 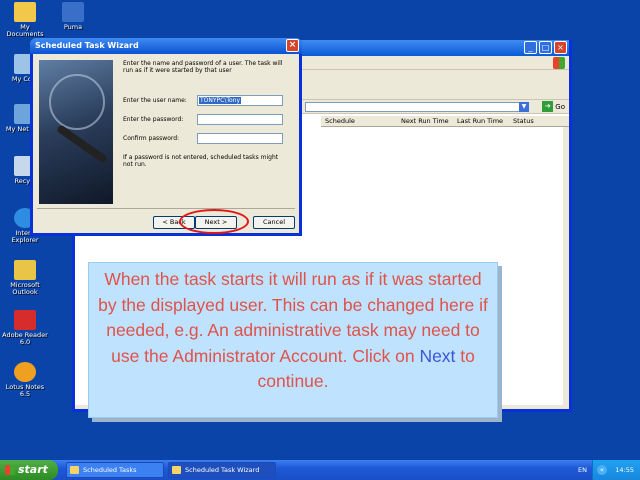 What do you see at coordinates (220, 100) in the screenshot?
I see `user-name-value: TONYPC\Tony` at bounding box center [220, 100].